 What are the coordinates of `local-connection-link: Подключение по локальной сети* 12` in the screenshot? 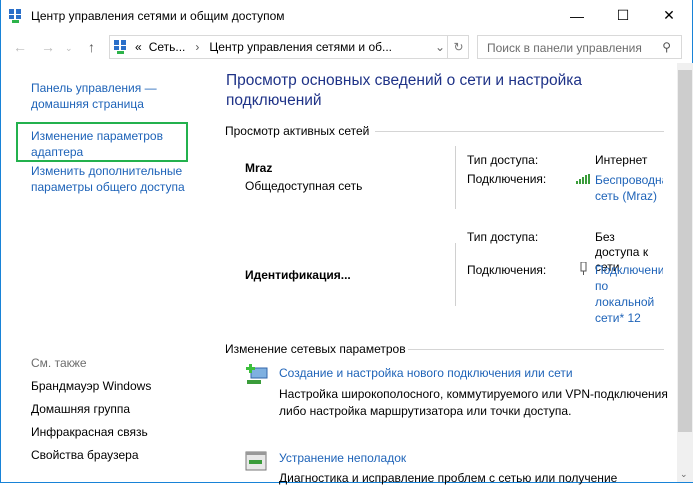 It's located at (629, 294).